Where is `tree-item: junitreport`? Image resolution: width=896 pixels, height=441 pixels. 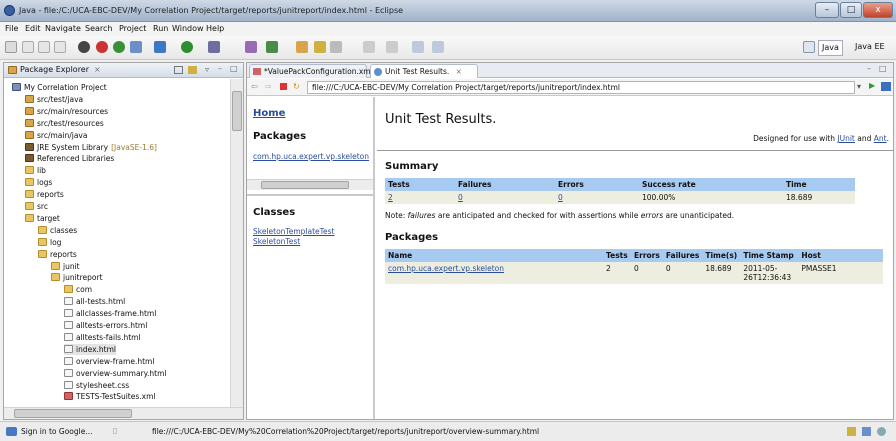
tree-item: junitreport is located at coordinates (77, 277).